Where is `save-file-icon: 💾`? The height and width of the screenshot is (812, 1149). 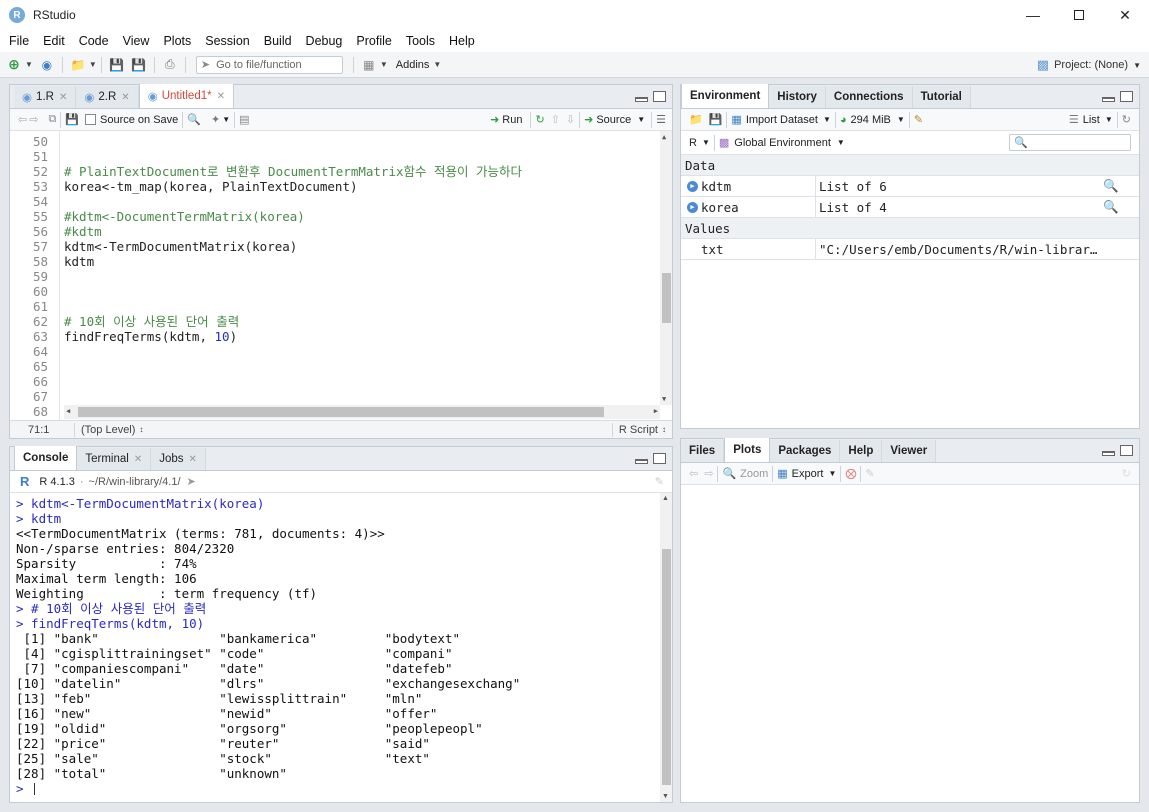 save-file-icon: 💾 is located at coordinates (72, 119).